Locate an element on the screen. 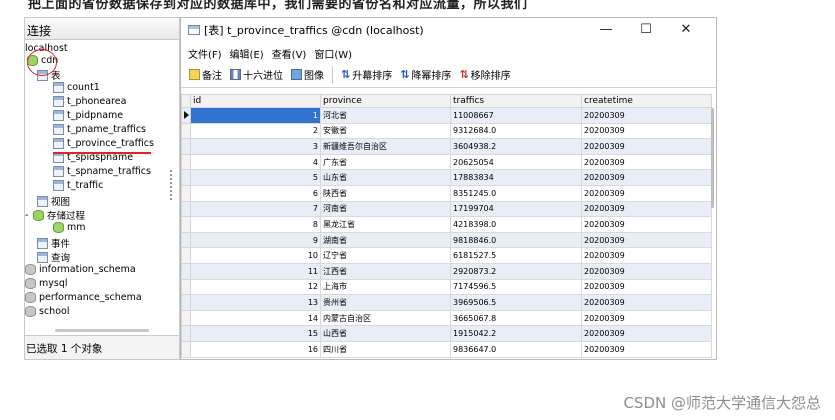 Image resolution: width=835 pixels, height=420 pixels. cell-id: 13 is located at coordinates (255, 302).